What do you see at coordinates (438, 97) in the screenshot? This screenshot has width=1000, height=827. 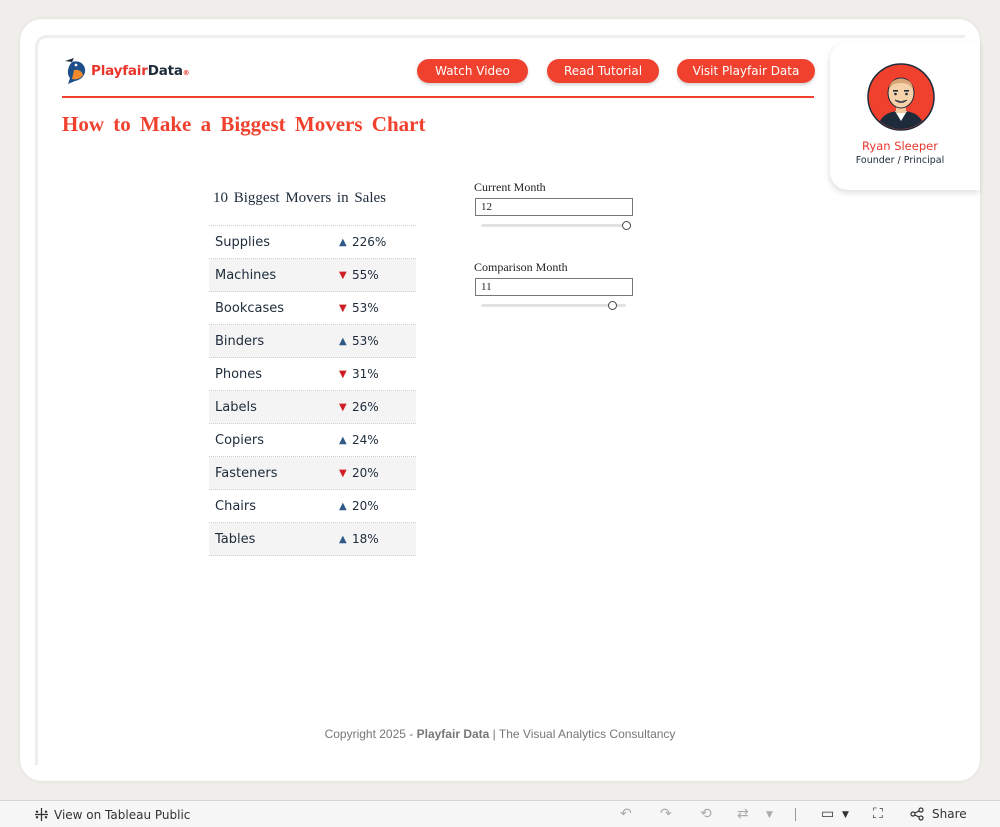 I see `header-divider` at bounding box center [438, 97].